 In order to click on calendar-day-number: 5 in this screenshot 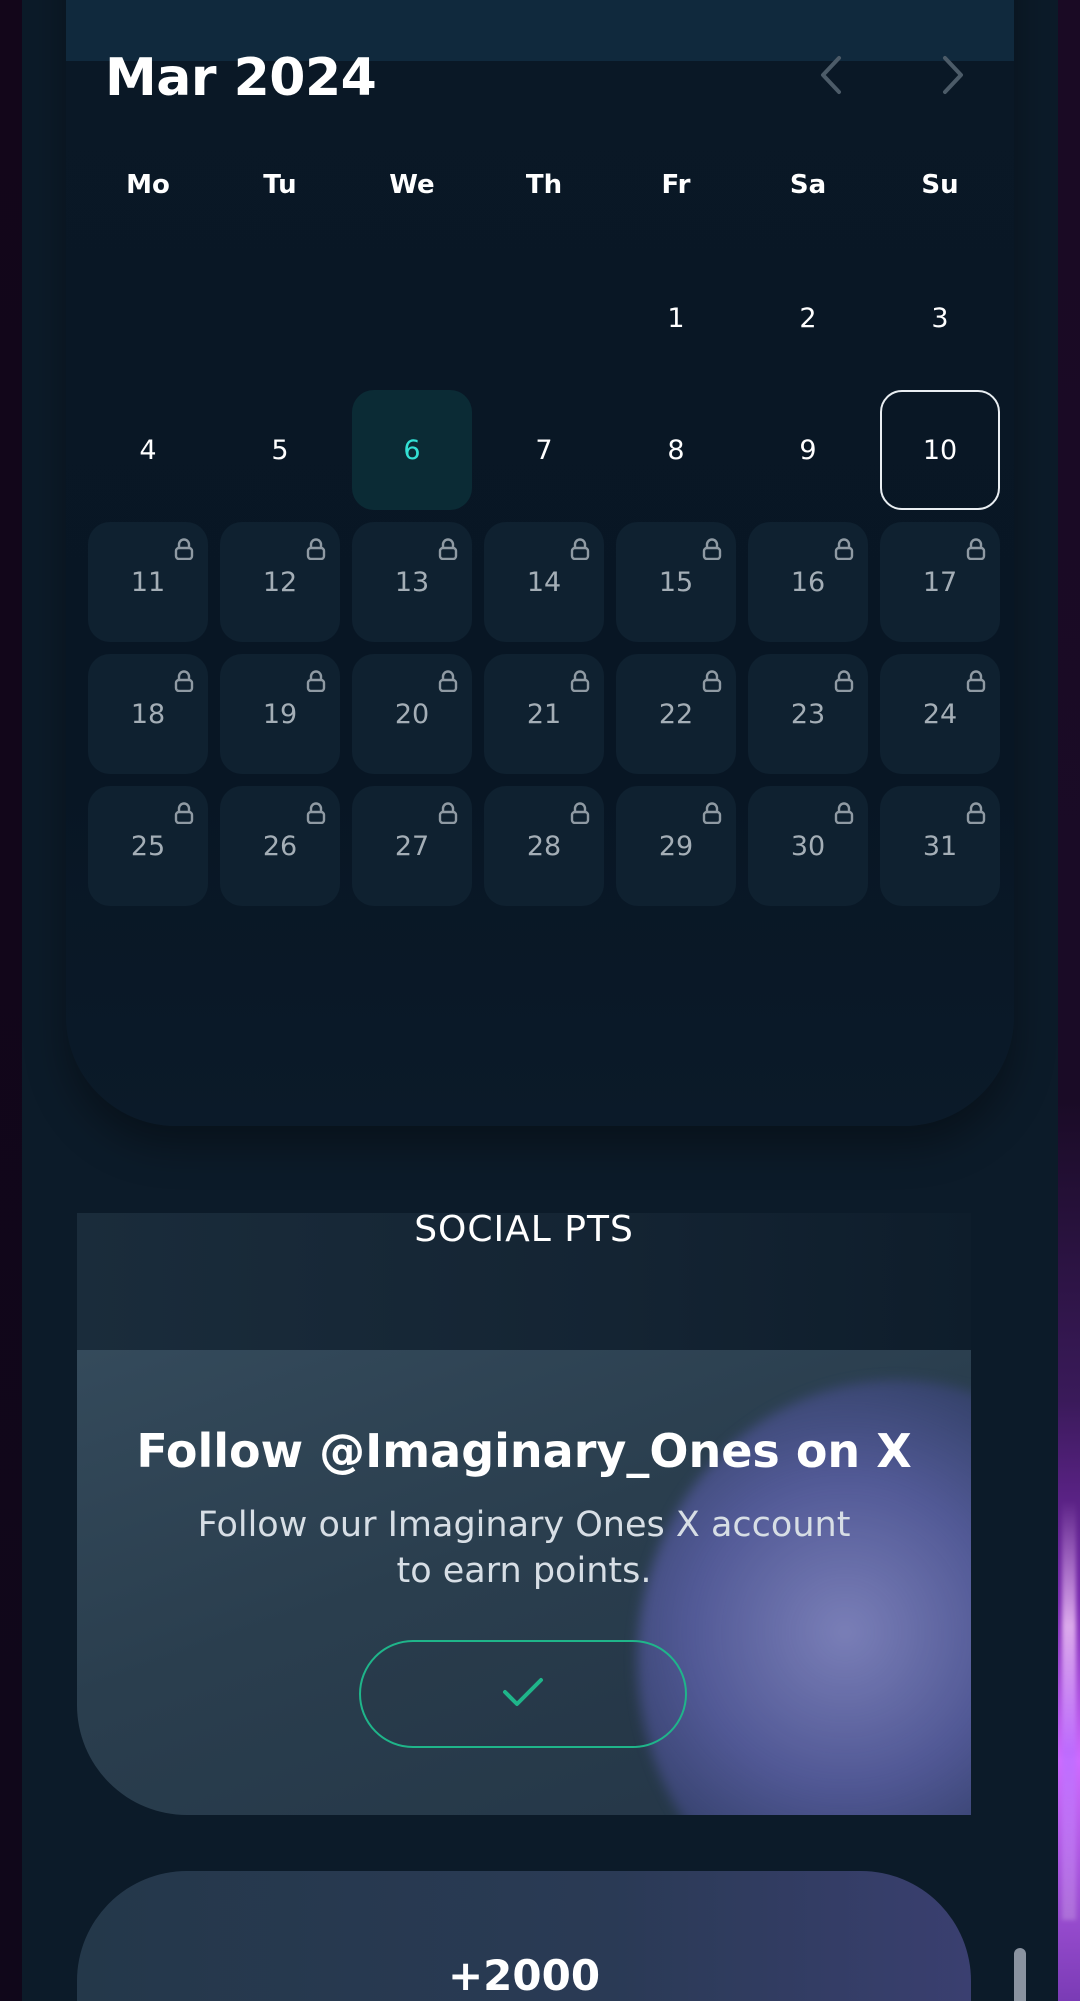, I will do `click(280, 450)`.